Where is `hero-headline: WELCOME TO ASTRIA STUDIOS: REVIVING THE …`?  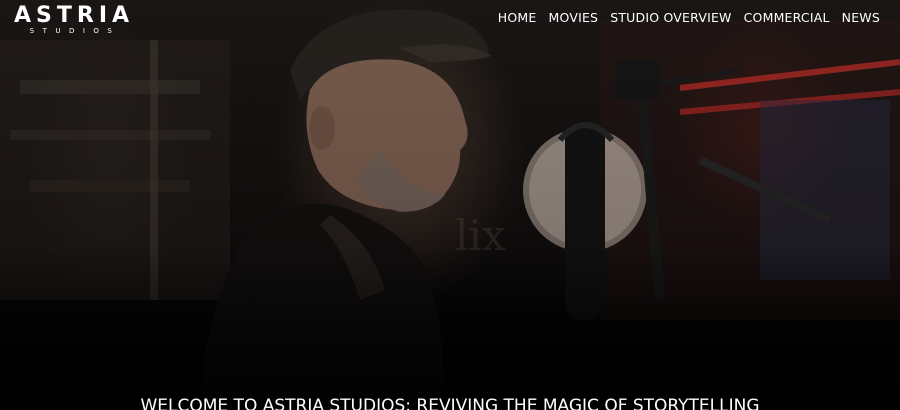
hero-headline: WELCOME TO ASTRIA STUDIOS: REVIVING THE … is located at coordinates (450, 403).